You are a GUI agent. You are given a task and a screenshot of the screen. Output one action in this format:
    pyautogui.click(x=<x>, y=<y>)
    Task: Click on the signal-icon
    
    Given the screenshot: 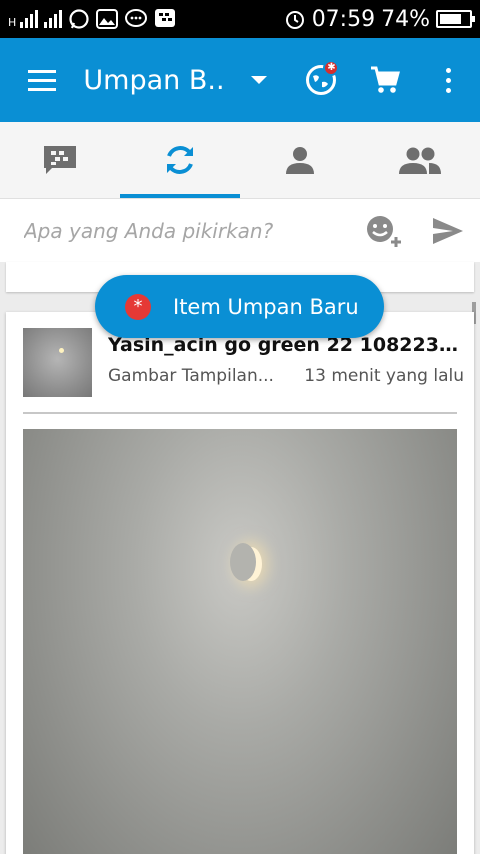 What is the action you would take?
    pyautogui.click(x=53, y=19)
    